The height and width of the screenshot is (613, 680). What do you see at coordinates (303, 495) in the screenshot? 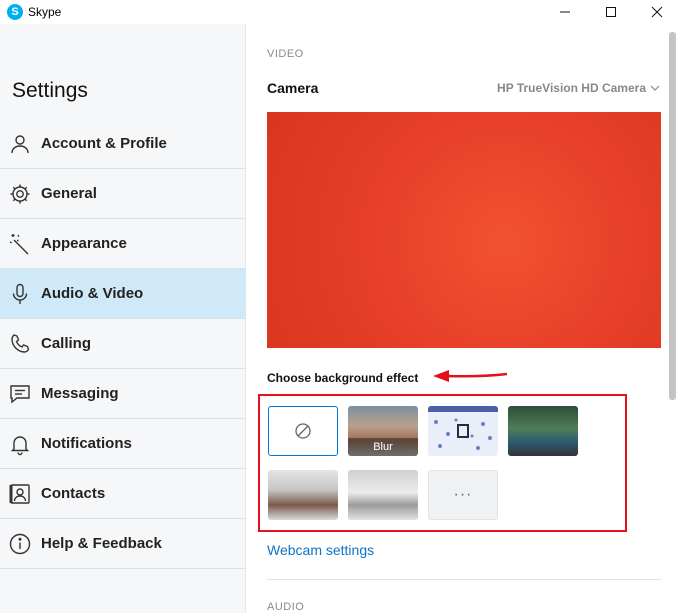
I see `effect-room-1-tile` at bounding box center [303, 495].